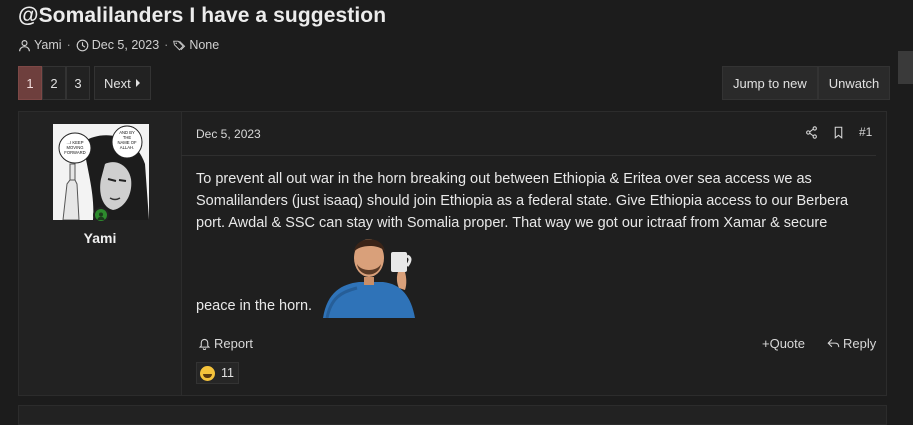  I want to click on reply-label: Reply, so click(860, 343).